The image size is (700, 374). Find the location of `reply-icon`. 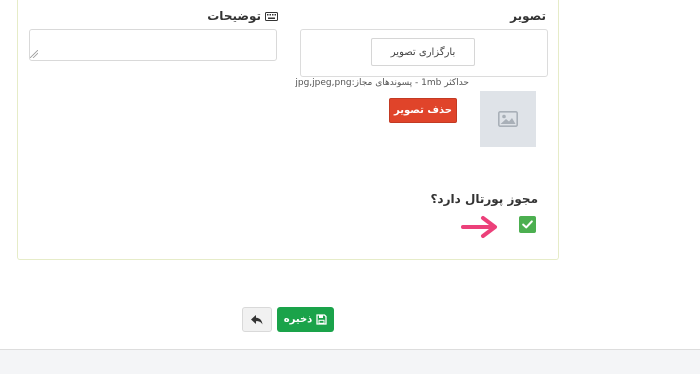

reply-icon is located at coordinates (257, 319).